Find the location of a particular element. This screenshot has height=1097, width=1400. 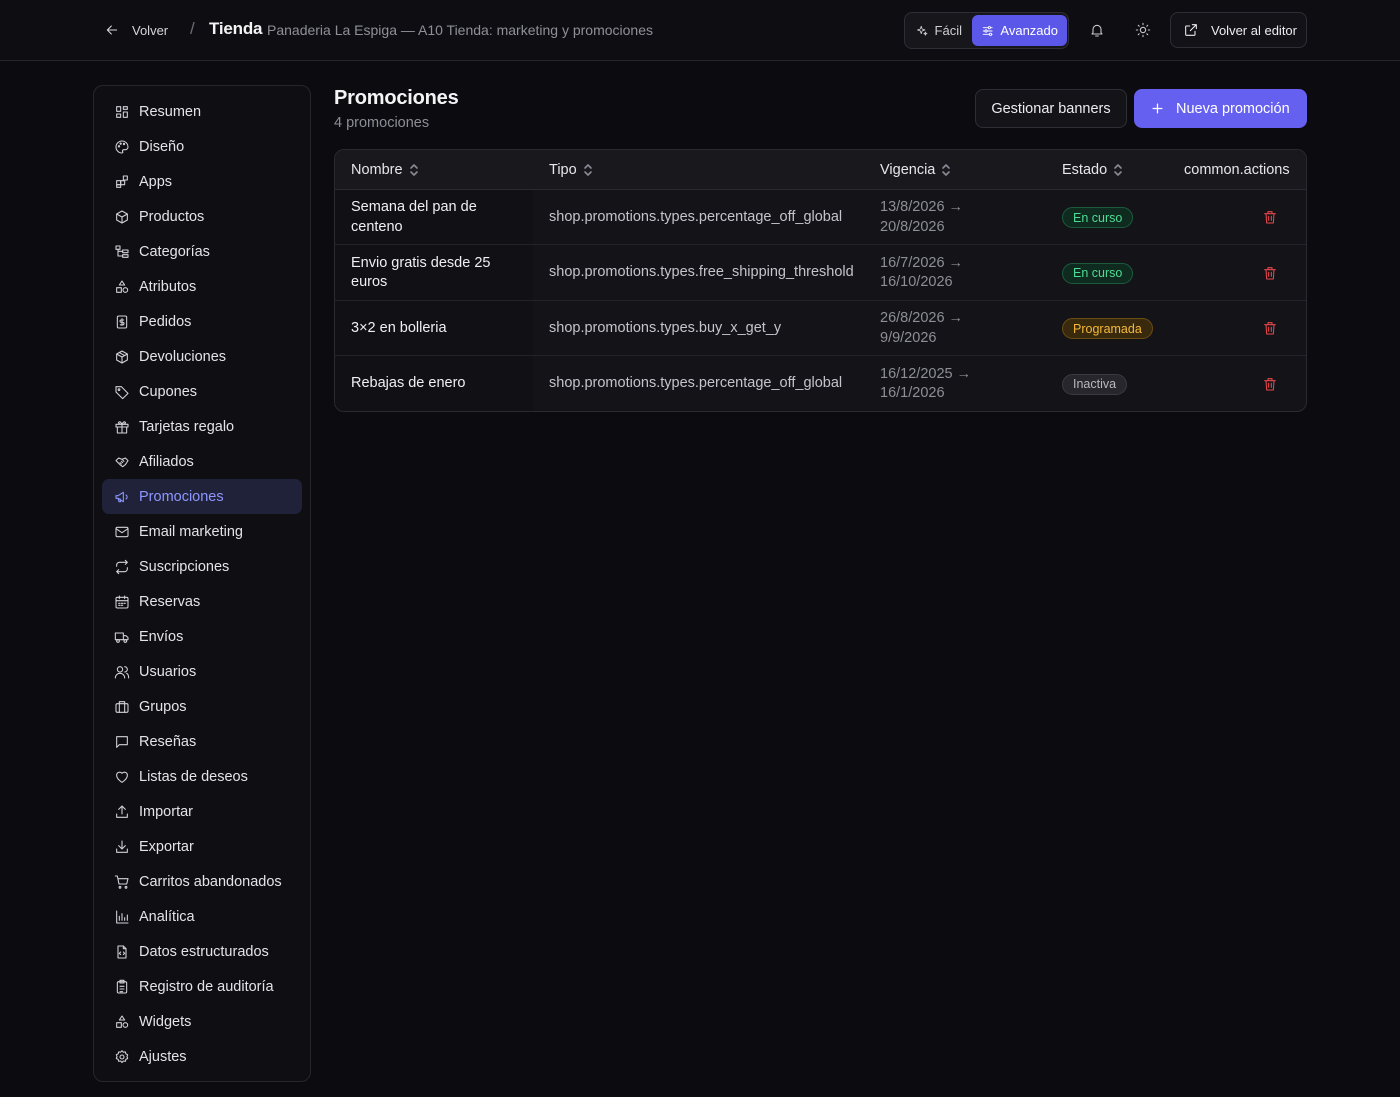

sidebar-item-ajustes: Ajustes is located at coordinates (202, 1056).